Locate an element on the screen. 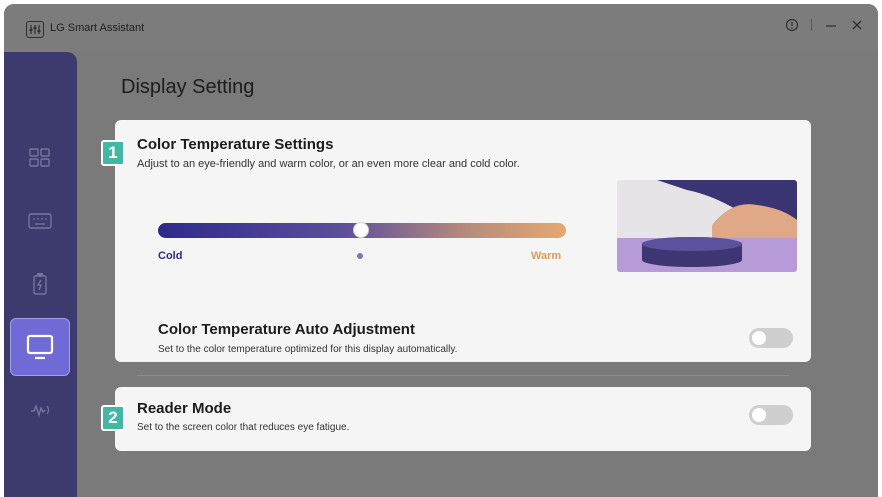 This screenshot has width=882, height=497. info-icon is located at coordinates (792, 25).